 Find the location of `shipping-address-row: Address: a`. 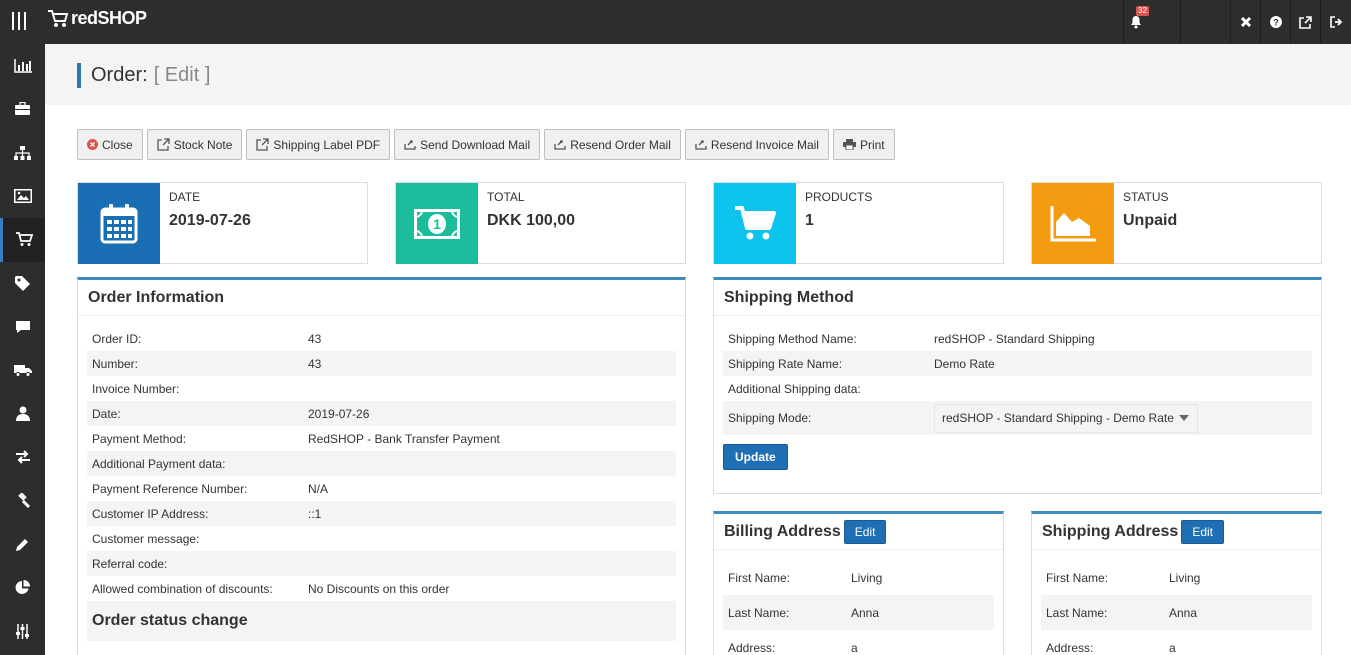

shipping-address-row: Address: a is located at coordinates (1176, 642).